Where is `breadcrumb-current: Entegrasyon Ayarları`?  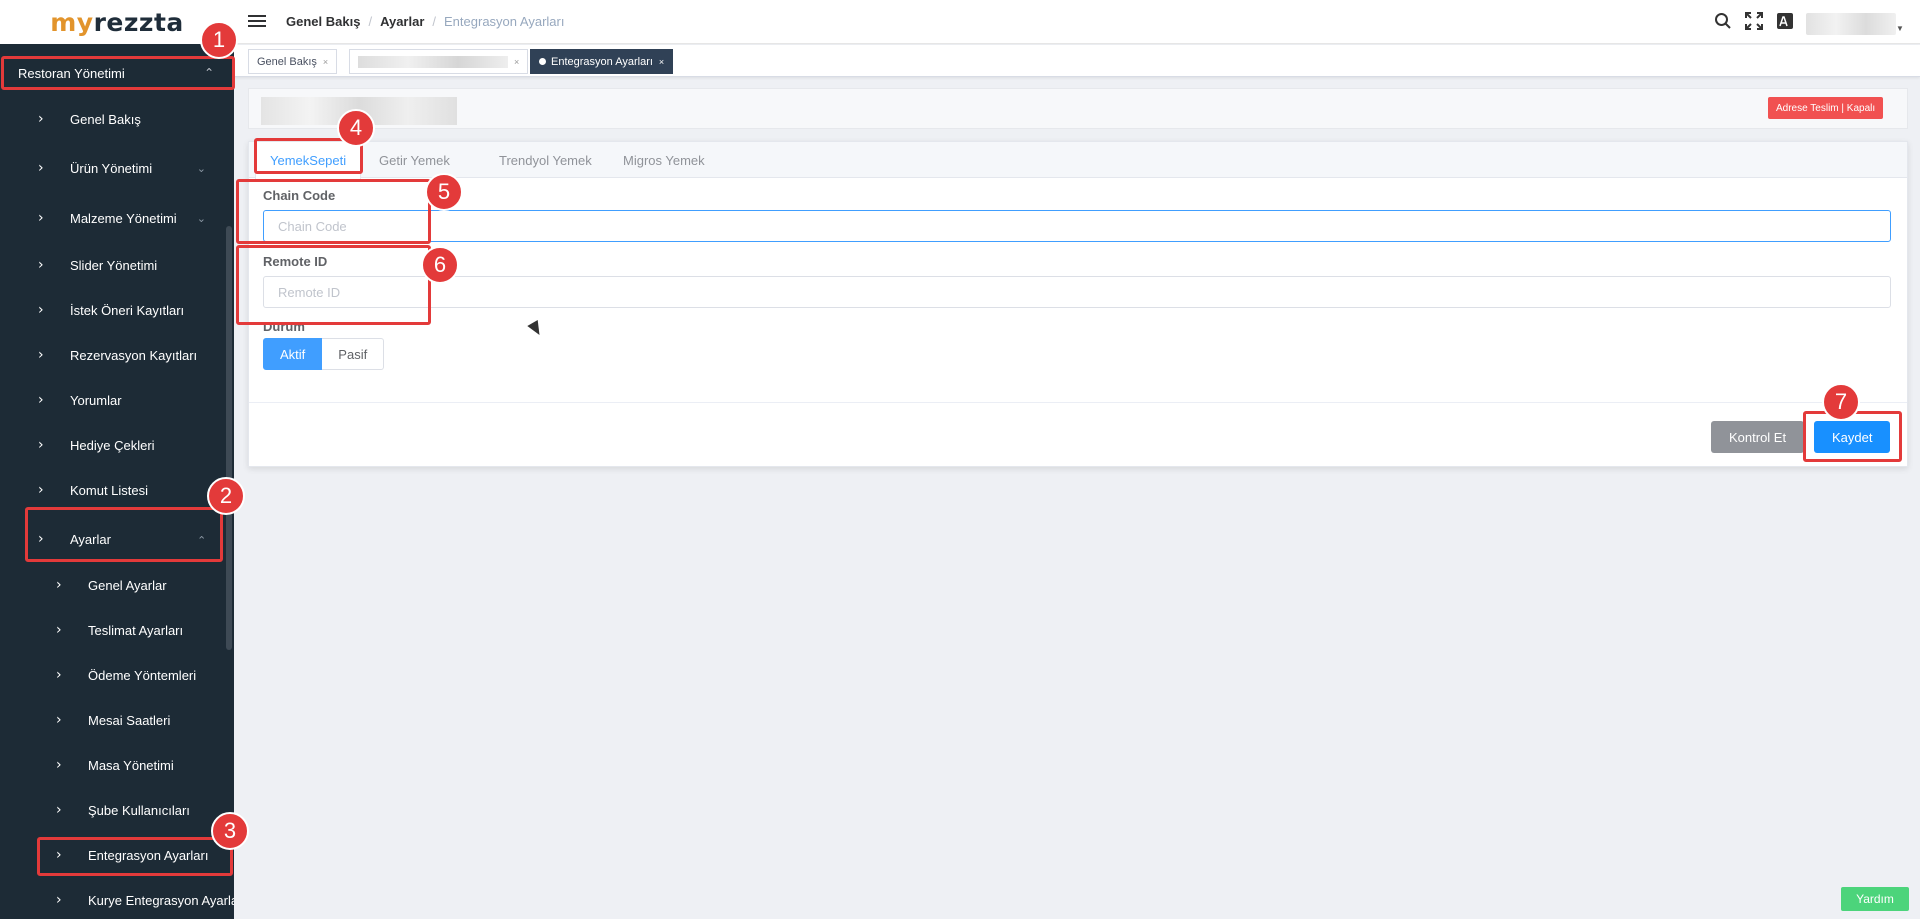
breadcrumb-current: Entegrasyon Ayarları is located at coordinates (504, 21).